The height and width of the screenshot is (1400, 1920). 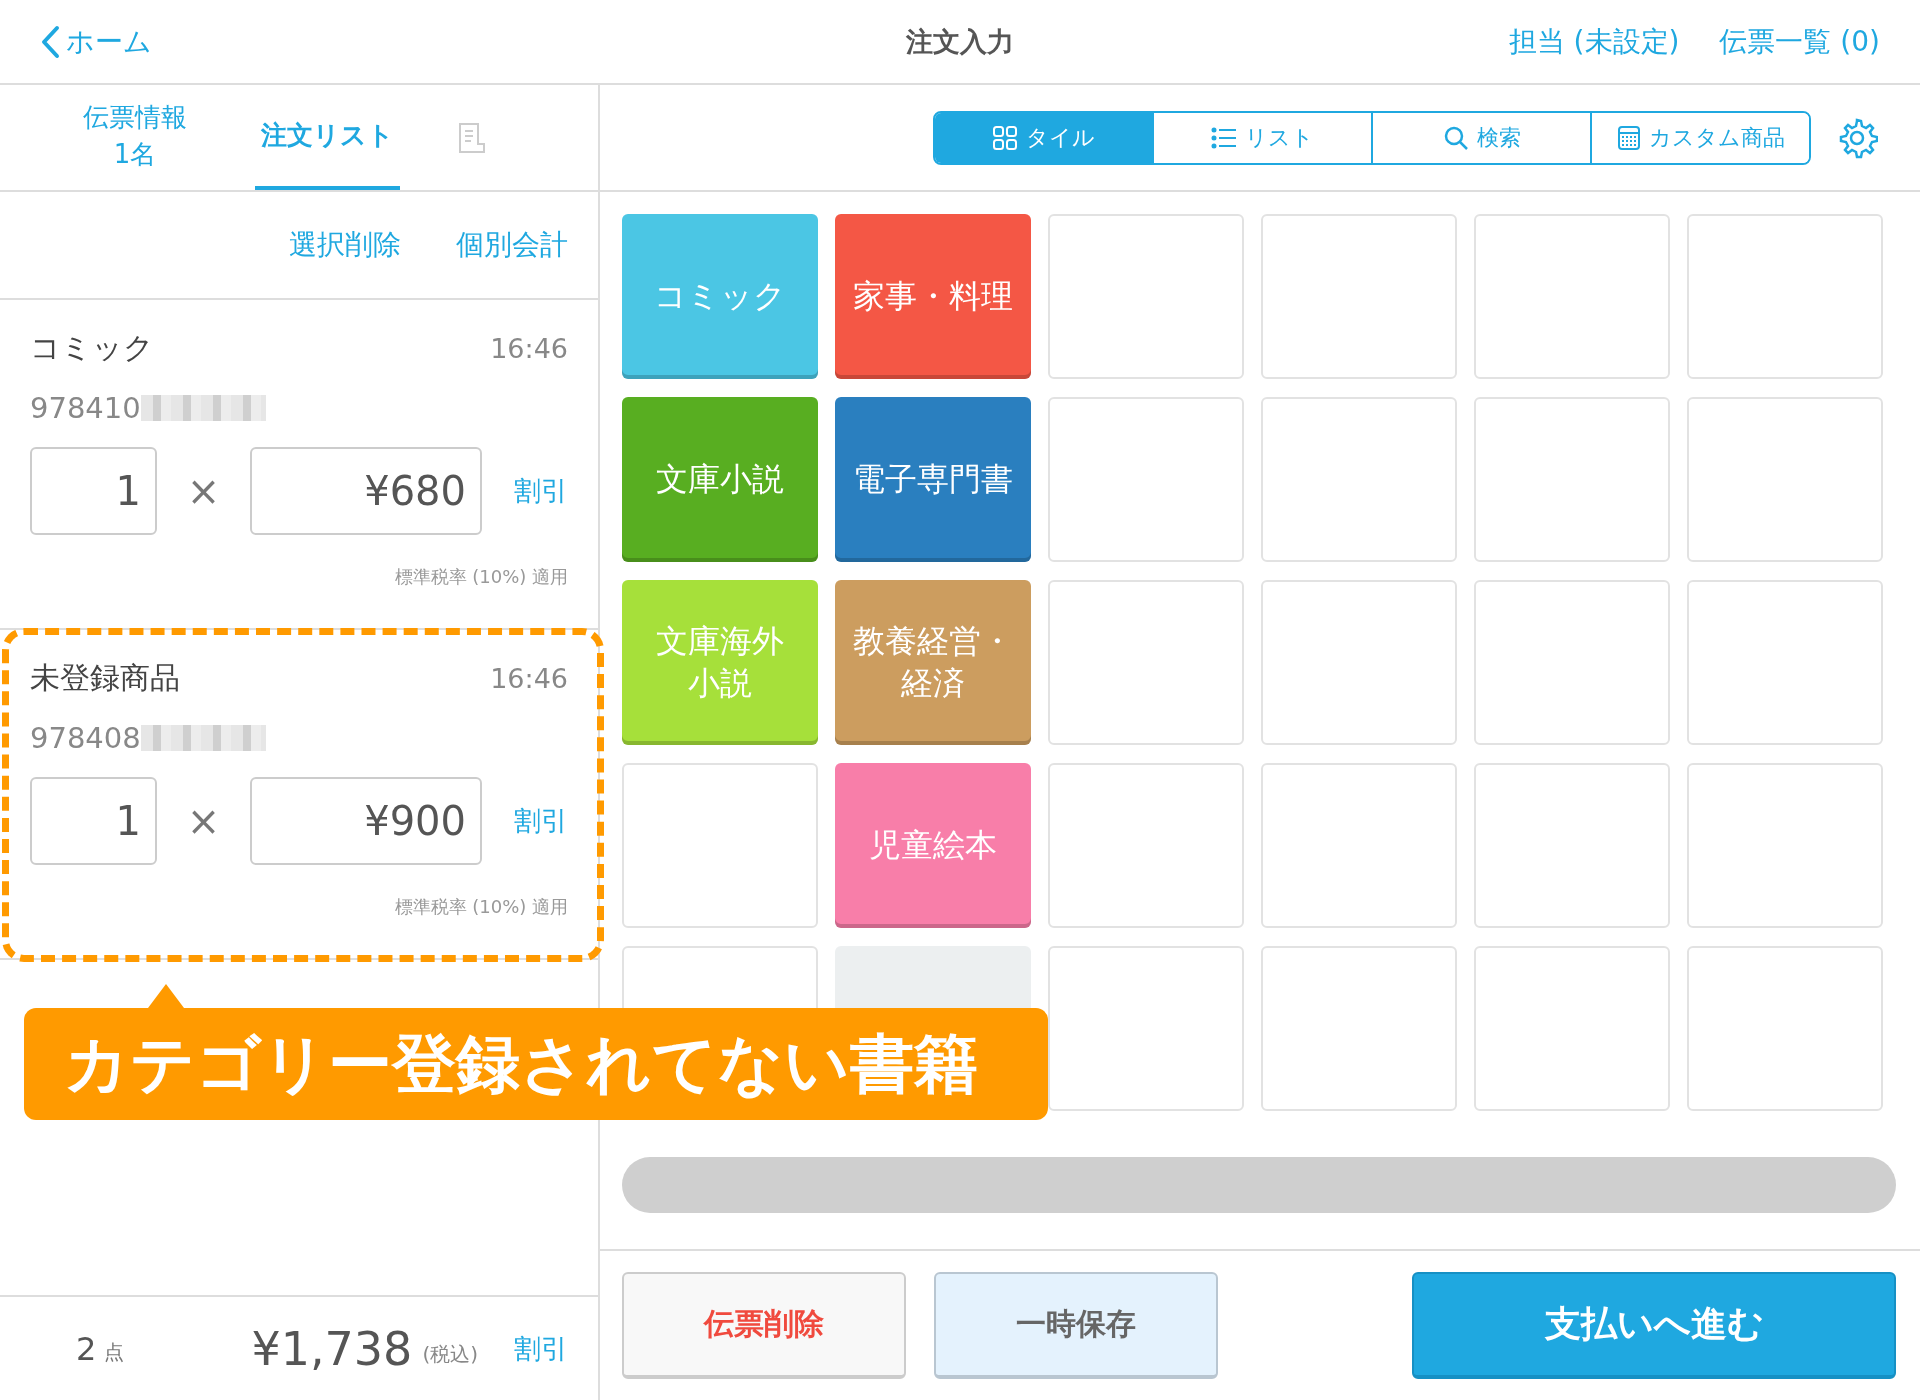 I want to click on item-code: 978408, so click(x=85, y=738).